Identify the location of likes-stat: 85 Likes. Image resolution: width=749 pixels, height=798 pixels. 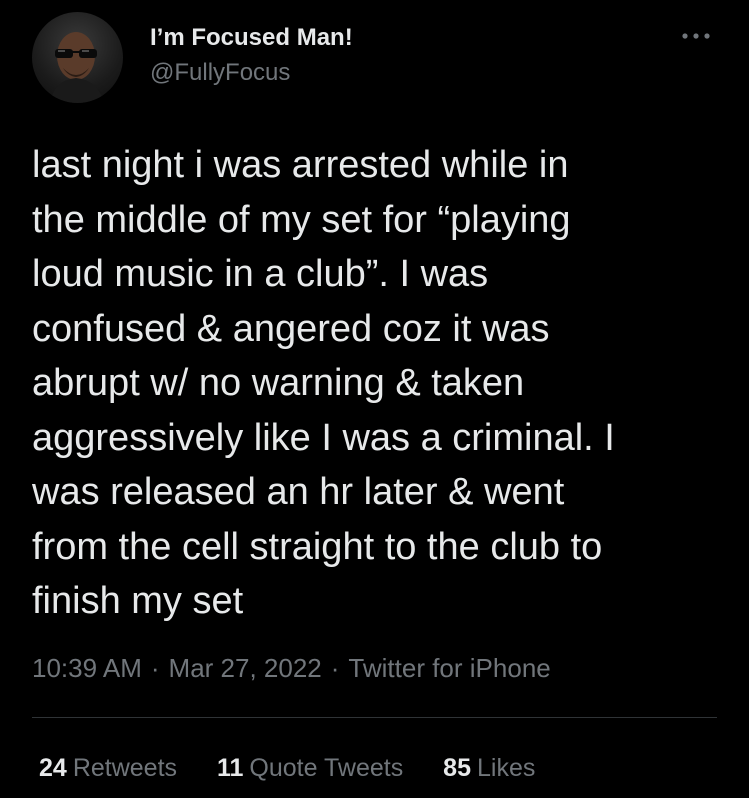
(489, 768).